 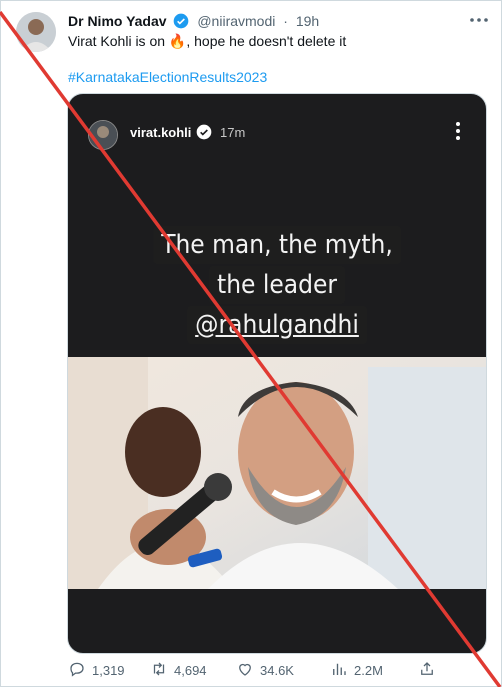 I want to click on story-caption-line-3: @rahulgandhi, so click(x=277, y=325).